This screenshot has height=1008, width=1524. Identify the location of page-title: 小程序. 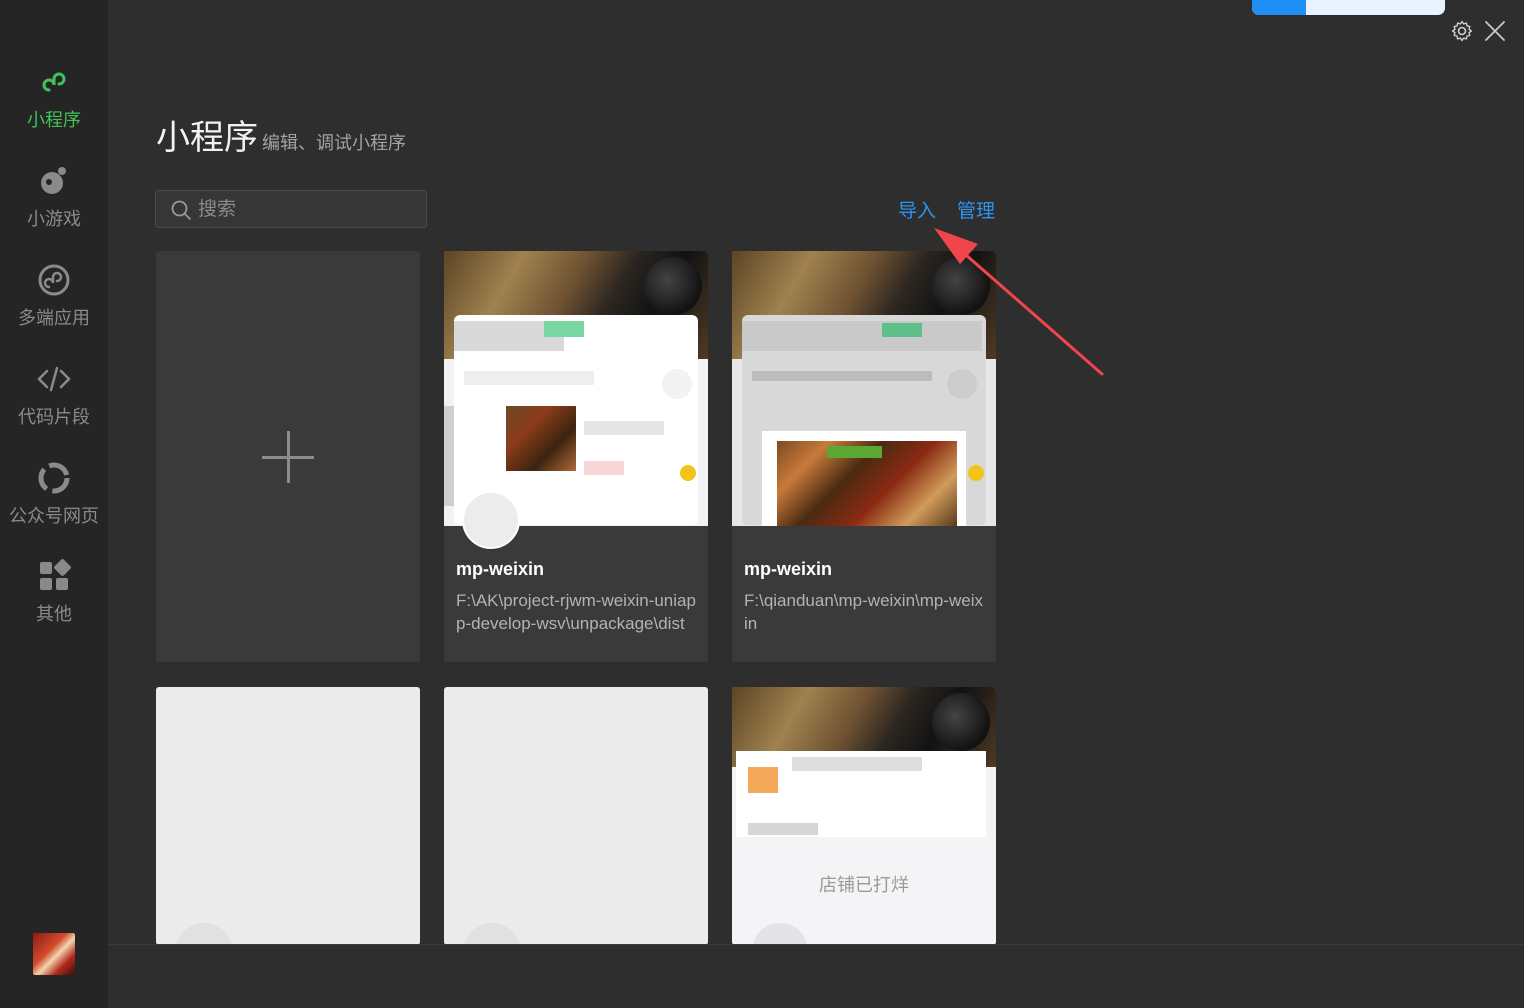
(207, 138).